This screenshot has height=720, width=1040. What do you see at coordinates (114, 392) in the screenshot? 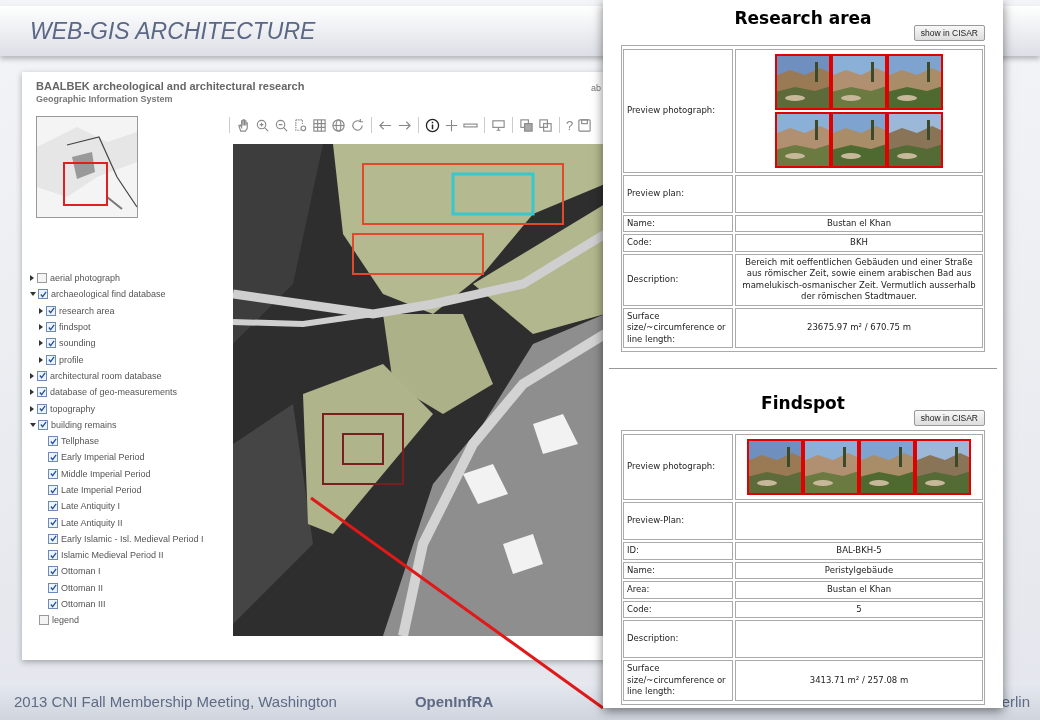
I see `layer-label: database of geo-measurements` at bounding box center [114, 392].